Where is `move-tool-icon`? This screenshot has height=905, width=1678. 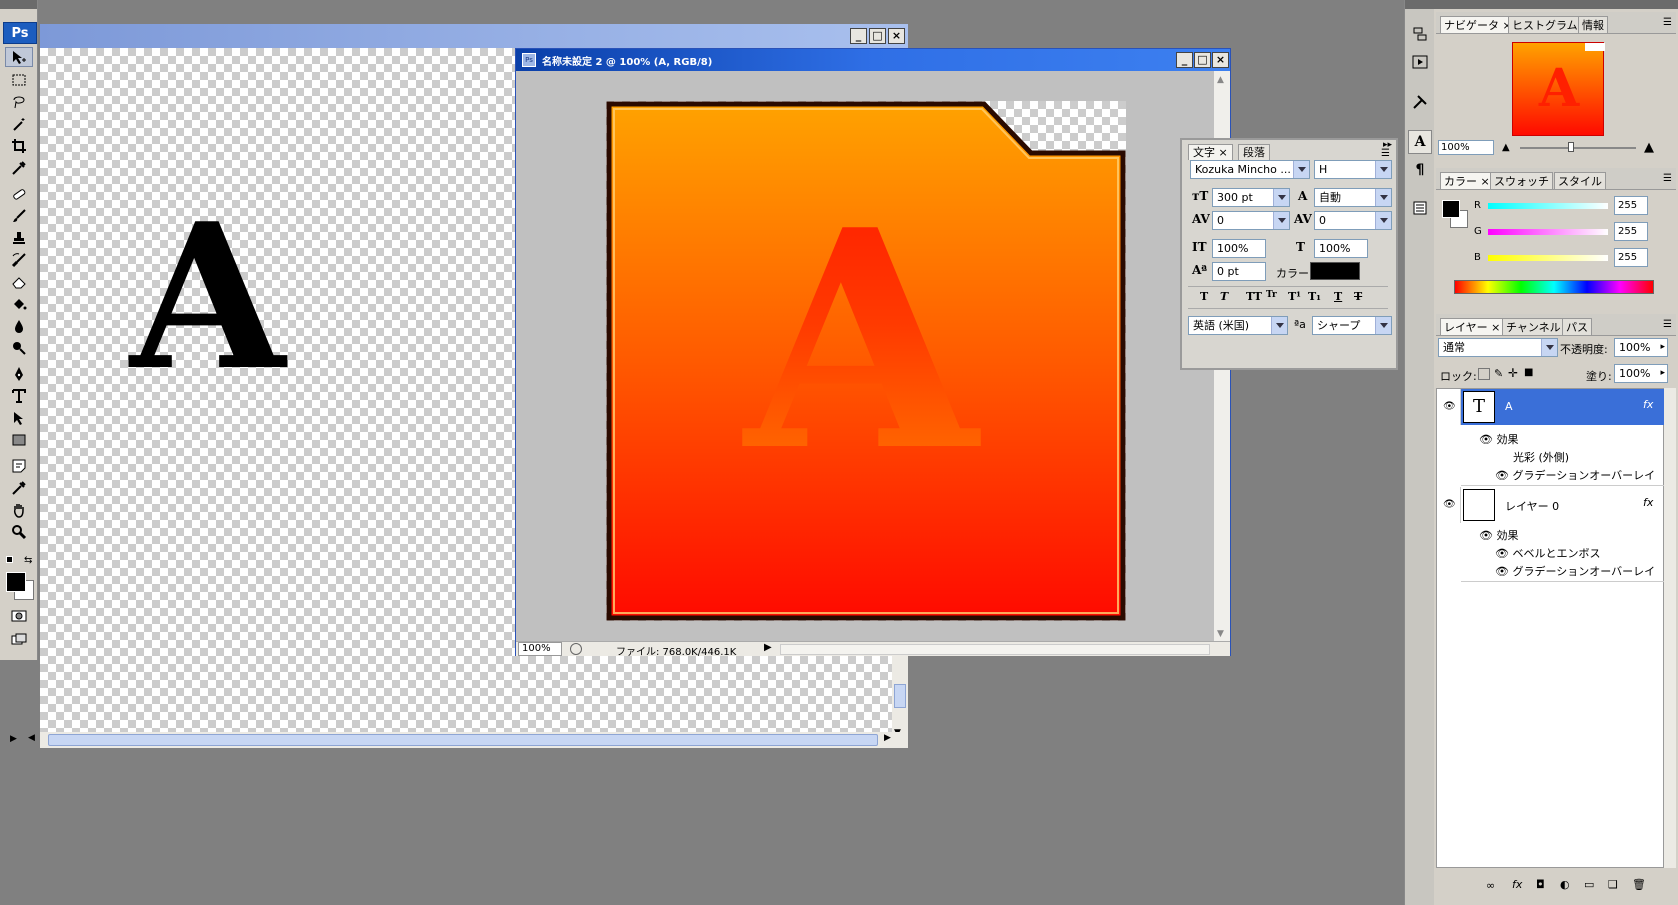 move-tool-icon is located at coordinates (19, 57).